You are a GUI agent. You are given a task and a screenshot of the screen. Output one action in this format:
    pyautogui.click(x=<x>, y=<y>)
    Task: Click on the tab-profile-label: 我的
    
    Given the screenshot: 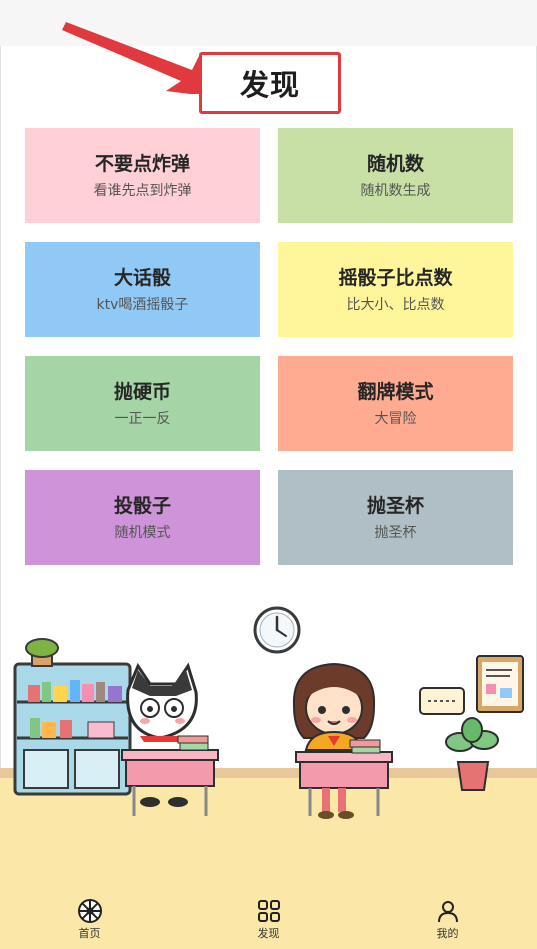 What is the action you would take?
    pyautogui.click(x=447, y=933)
    